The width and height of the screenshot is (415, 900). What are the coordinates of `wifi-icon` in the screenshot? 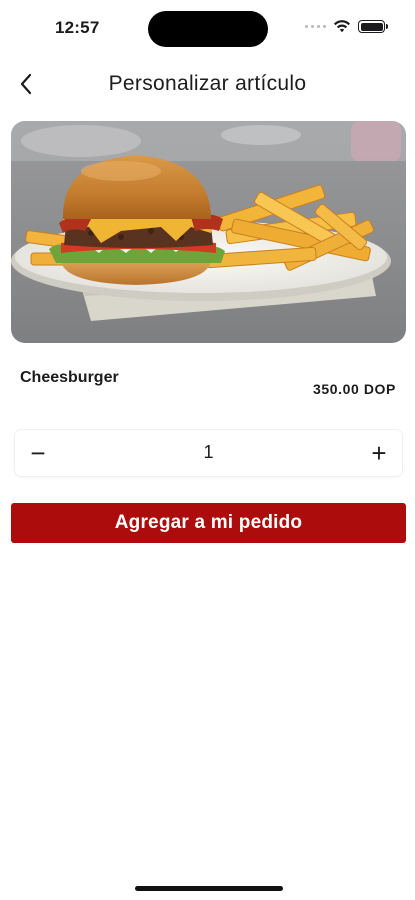 It's located at (342, 26).